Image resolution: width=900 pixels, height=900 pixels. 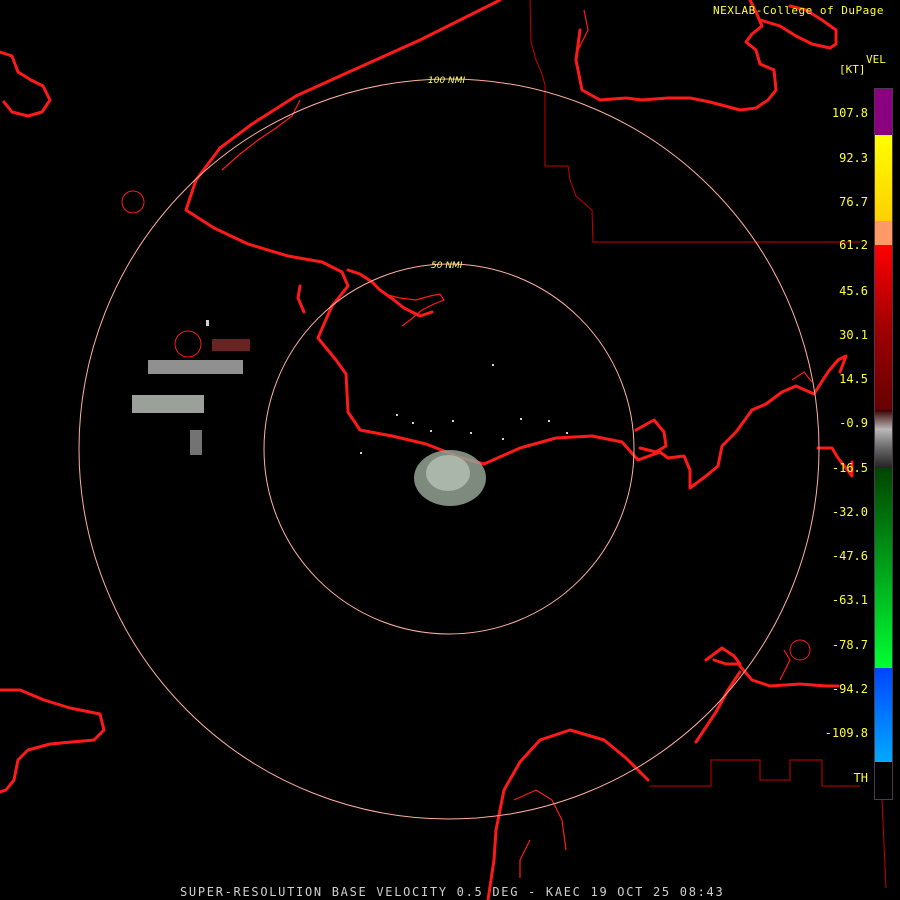 I want to click on credit-text: NEXLAB-College of DuPage, so click(x=798, y=10).